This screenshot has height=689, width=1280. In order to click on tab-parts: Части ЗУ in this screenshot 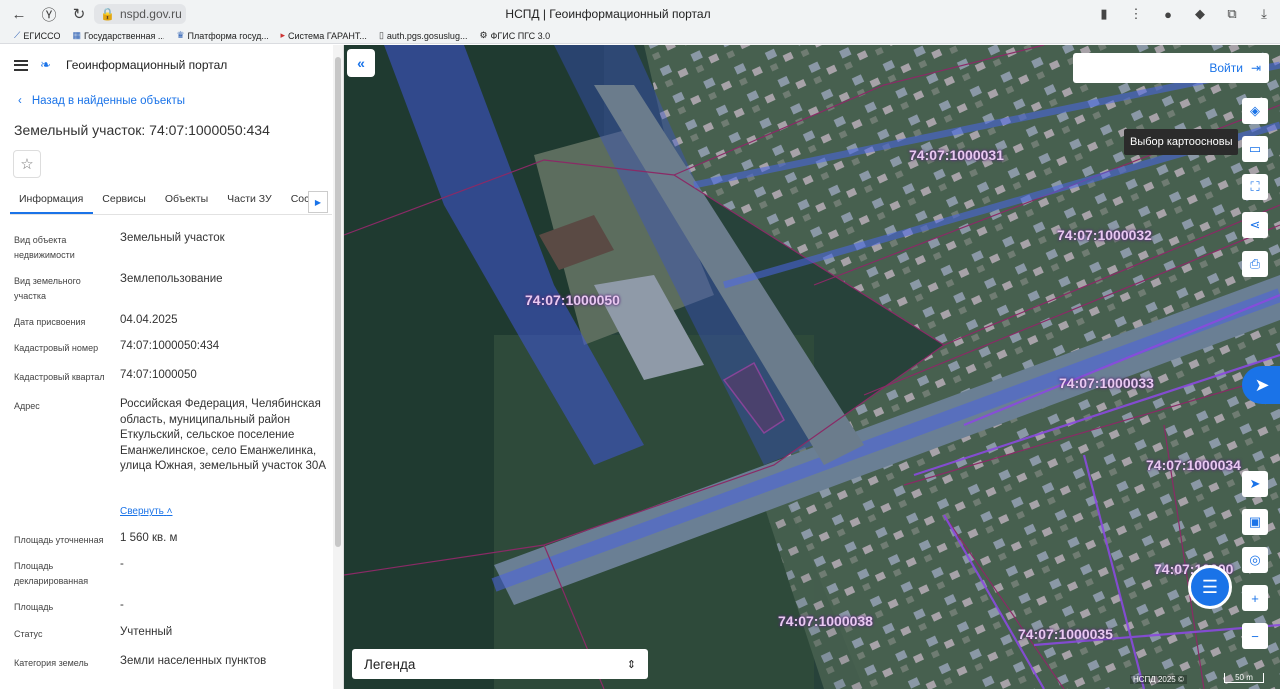, I will do `click(250, 201)`.